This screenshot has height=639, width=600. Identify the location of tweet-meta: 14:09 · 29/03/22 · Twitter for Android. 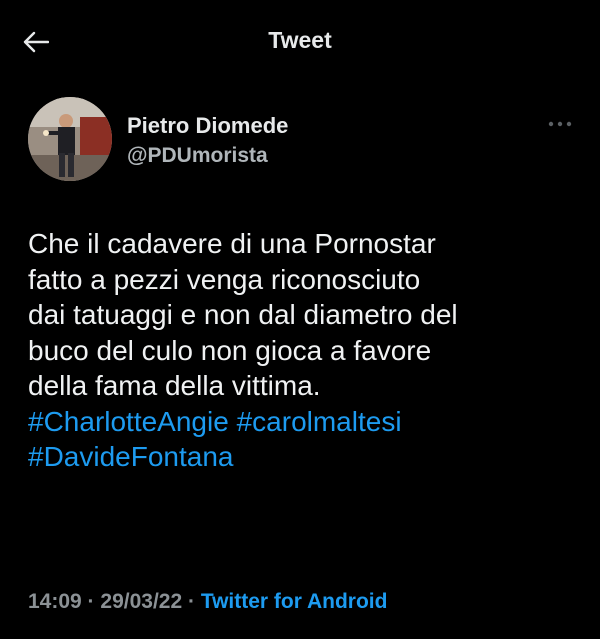
(207, 602).